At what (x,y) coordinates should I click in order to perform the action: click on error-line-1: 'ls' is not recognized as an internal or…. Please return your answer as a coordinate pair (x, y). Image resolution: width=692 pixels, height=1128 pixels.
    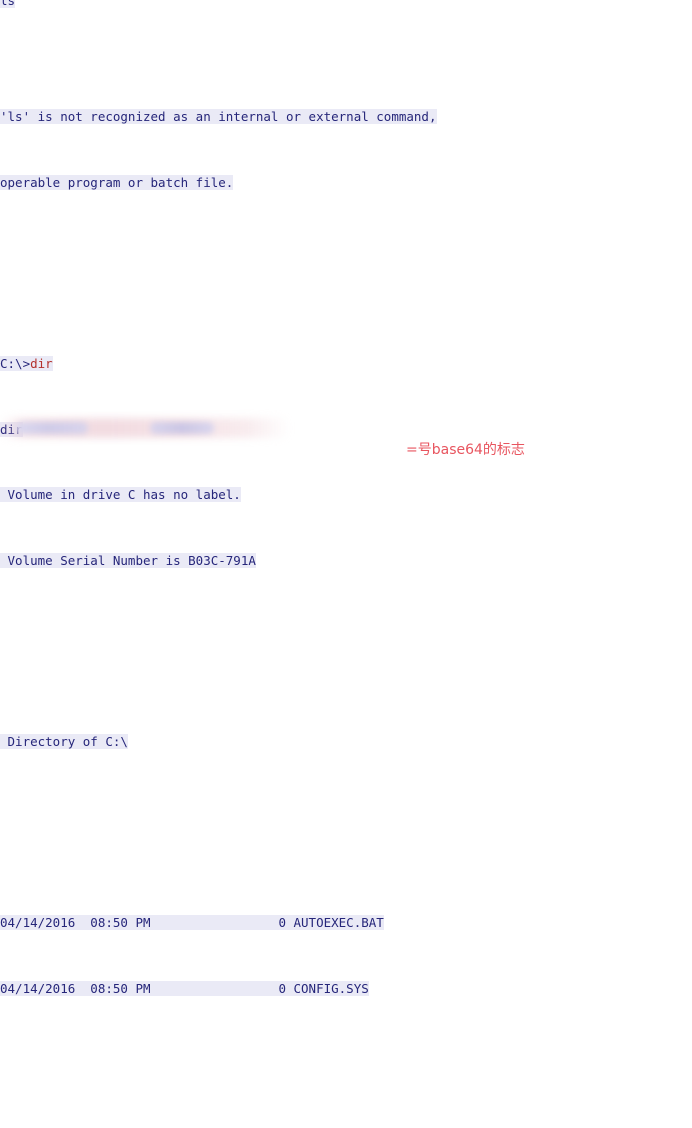
    Looking at the image, I should click on (346, 117).